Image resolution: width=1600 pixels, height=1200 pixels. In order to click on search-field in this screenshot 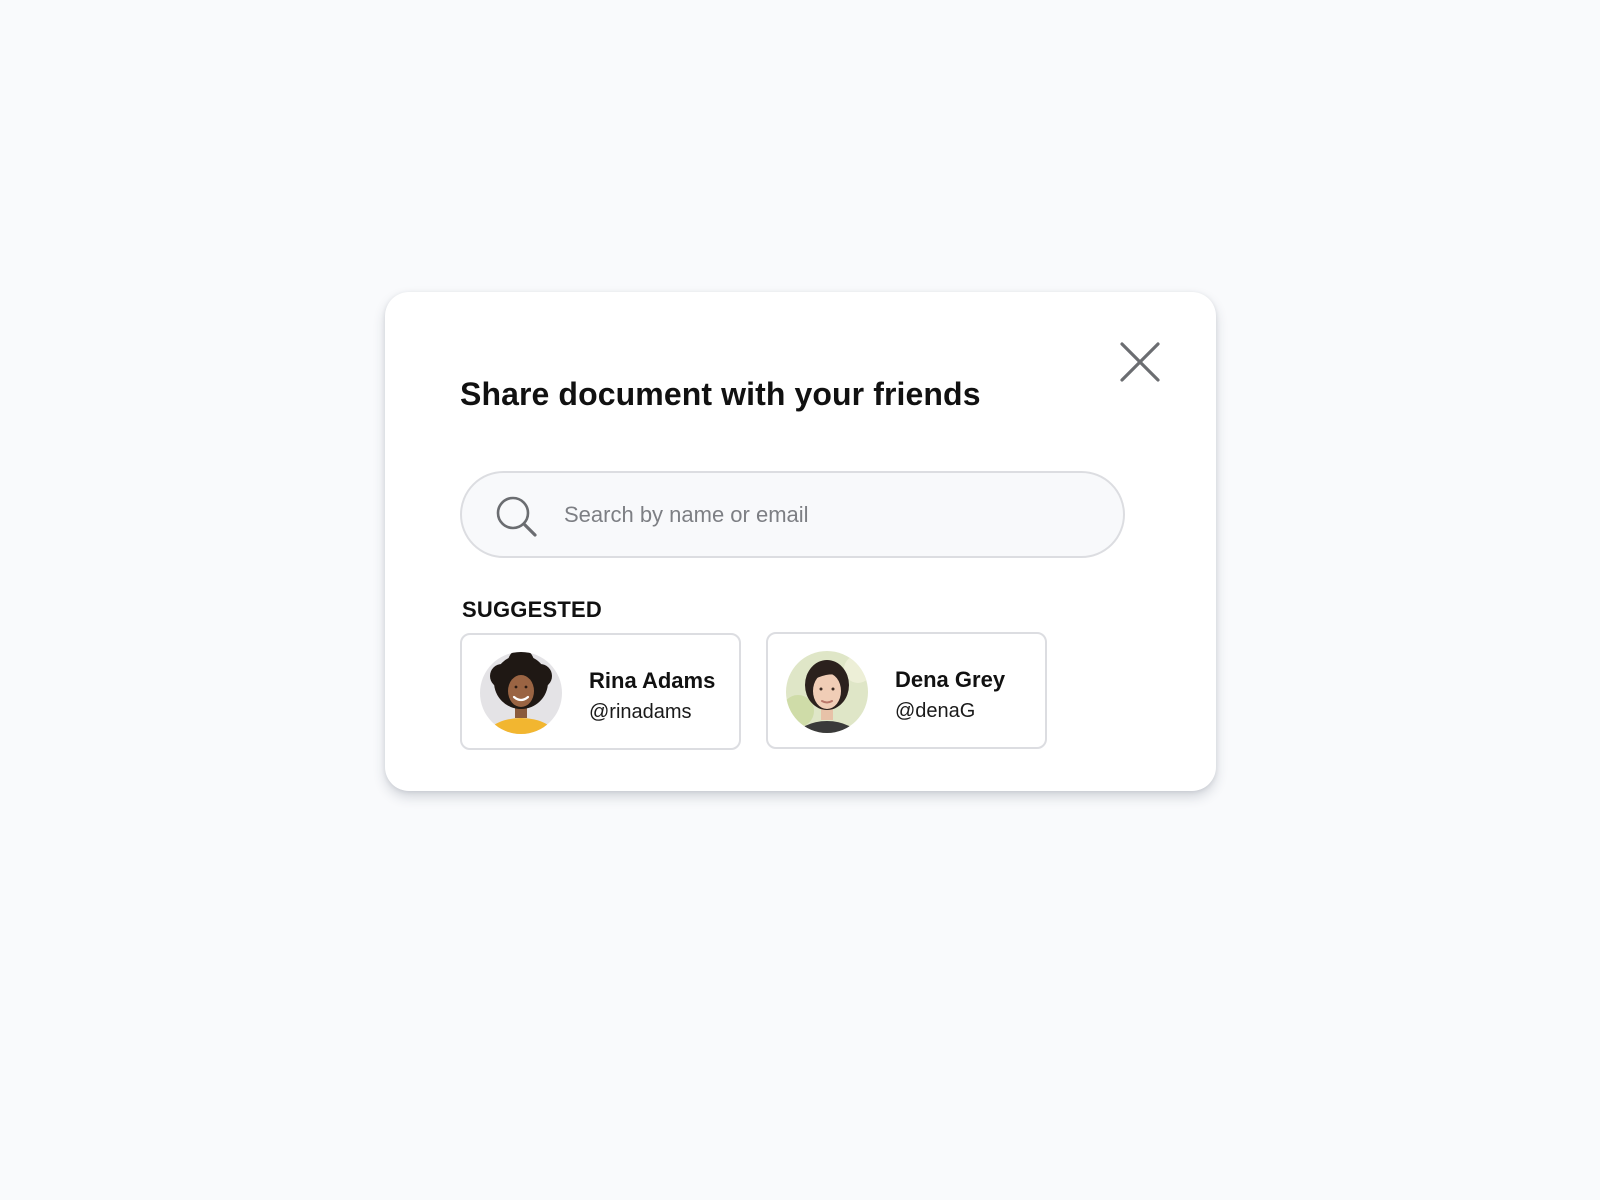, I will do `click(792, 514)`.